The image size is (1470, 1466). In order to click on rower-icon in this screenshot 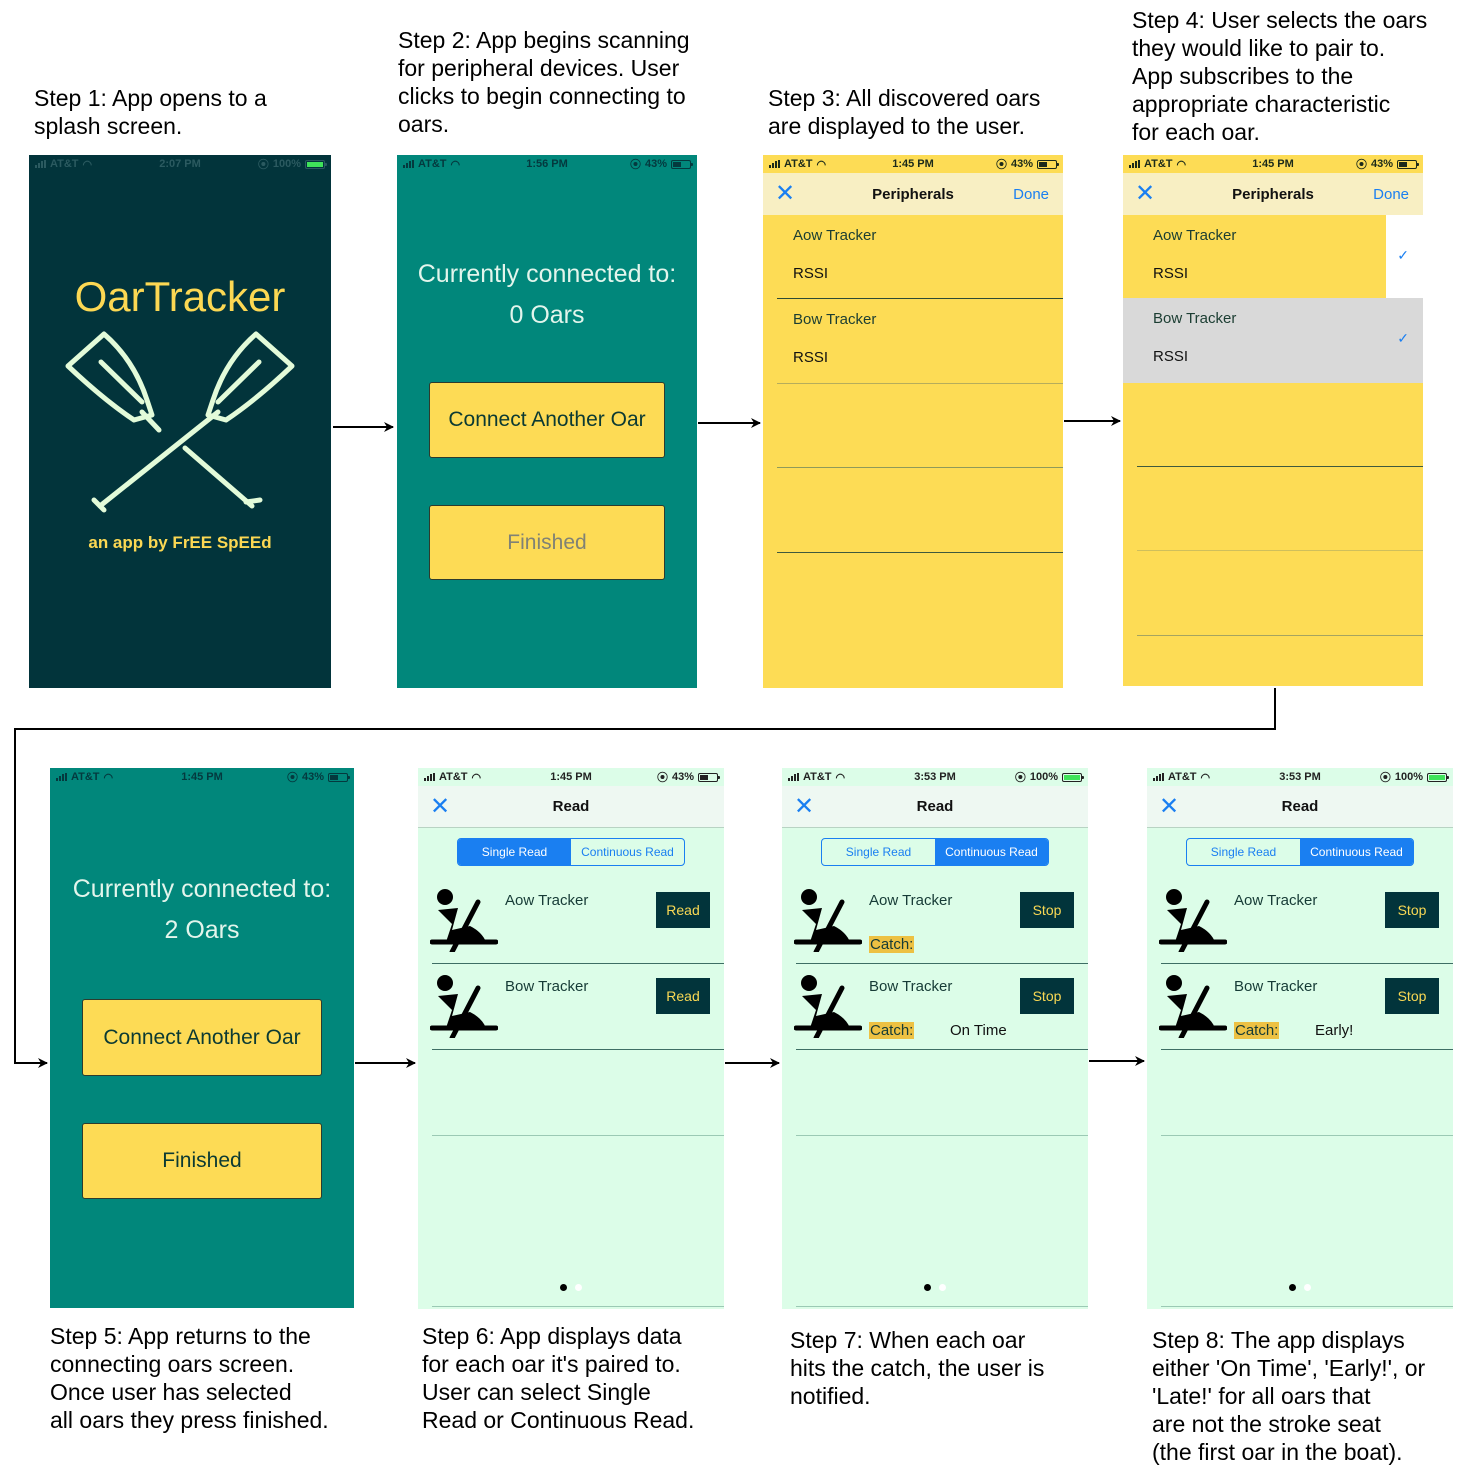, I will do `click(828, 1006)`.